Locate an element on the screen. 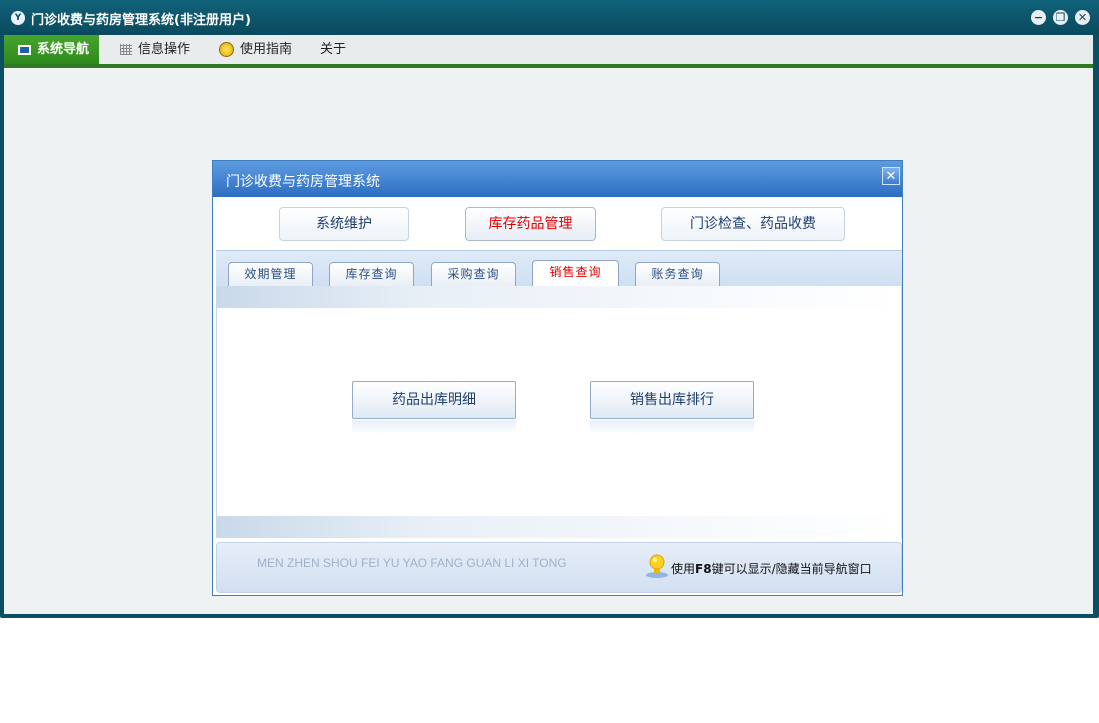 This screenshot has height=723, width=1099. tab-sales-query: 销售查询 is located at coordinates (575, 273).